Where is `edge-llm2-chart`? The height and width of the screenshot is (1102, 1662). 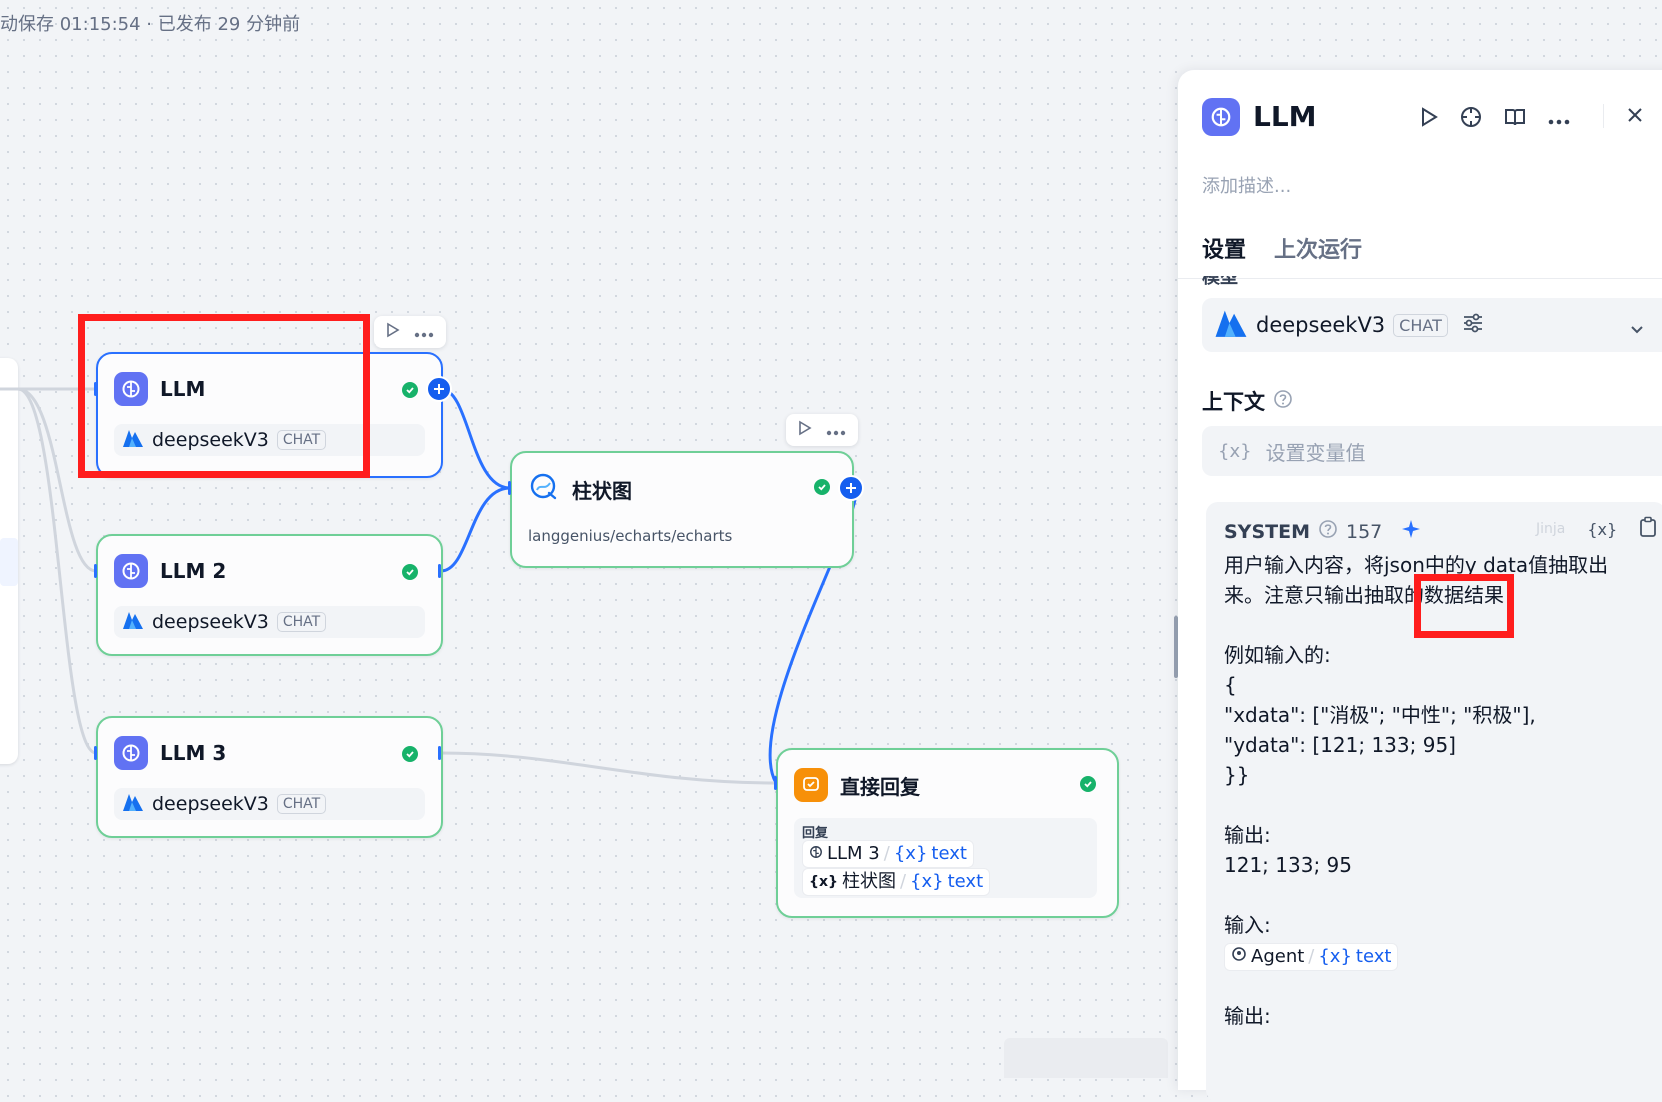 edge-llm2-chart is located at coordinates (475, 529).